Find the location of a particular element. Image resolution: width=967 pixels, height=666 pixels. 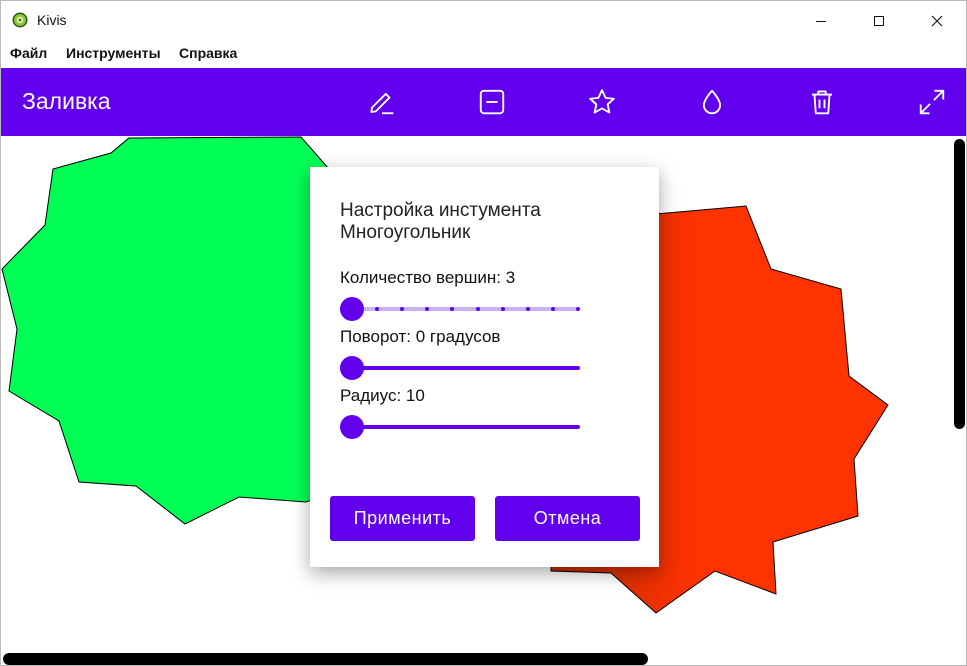

vertices-label: Количество вершин: 3 is located at coordinates (428, 277).